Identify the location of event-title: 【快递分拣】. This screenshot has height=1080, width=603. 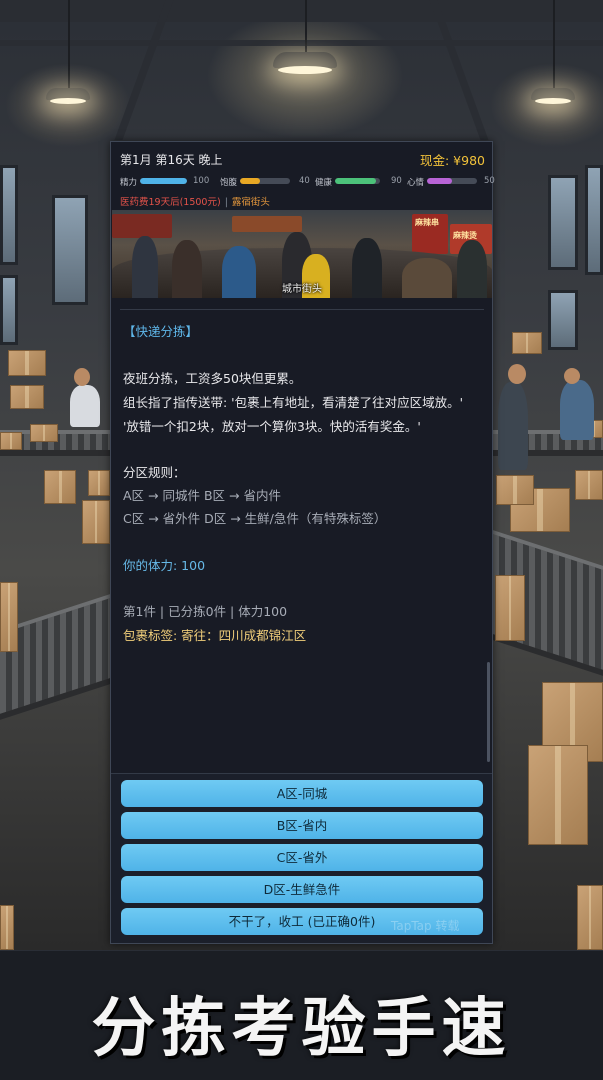
(161, 331).